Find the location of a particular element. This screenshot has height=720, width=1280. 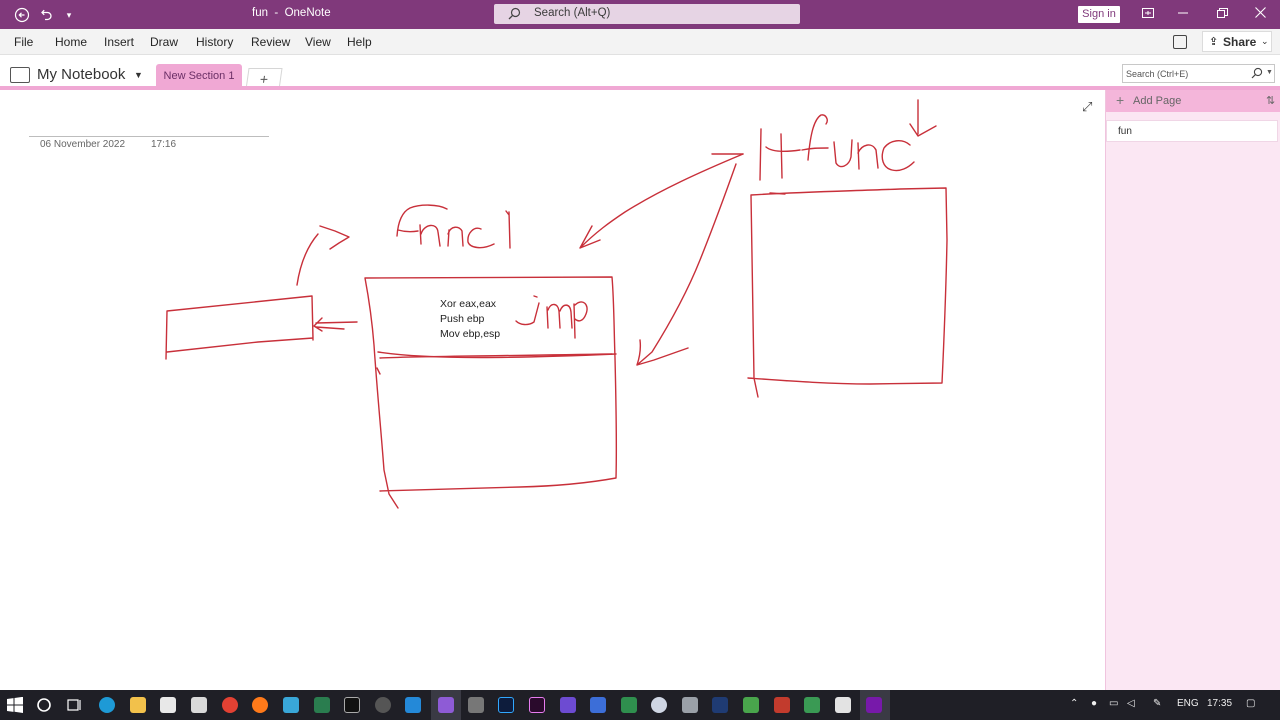

share-icon: ⇪ is located at coordinates (1214, 42).